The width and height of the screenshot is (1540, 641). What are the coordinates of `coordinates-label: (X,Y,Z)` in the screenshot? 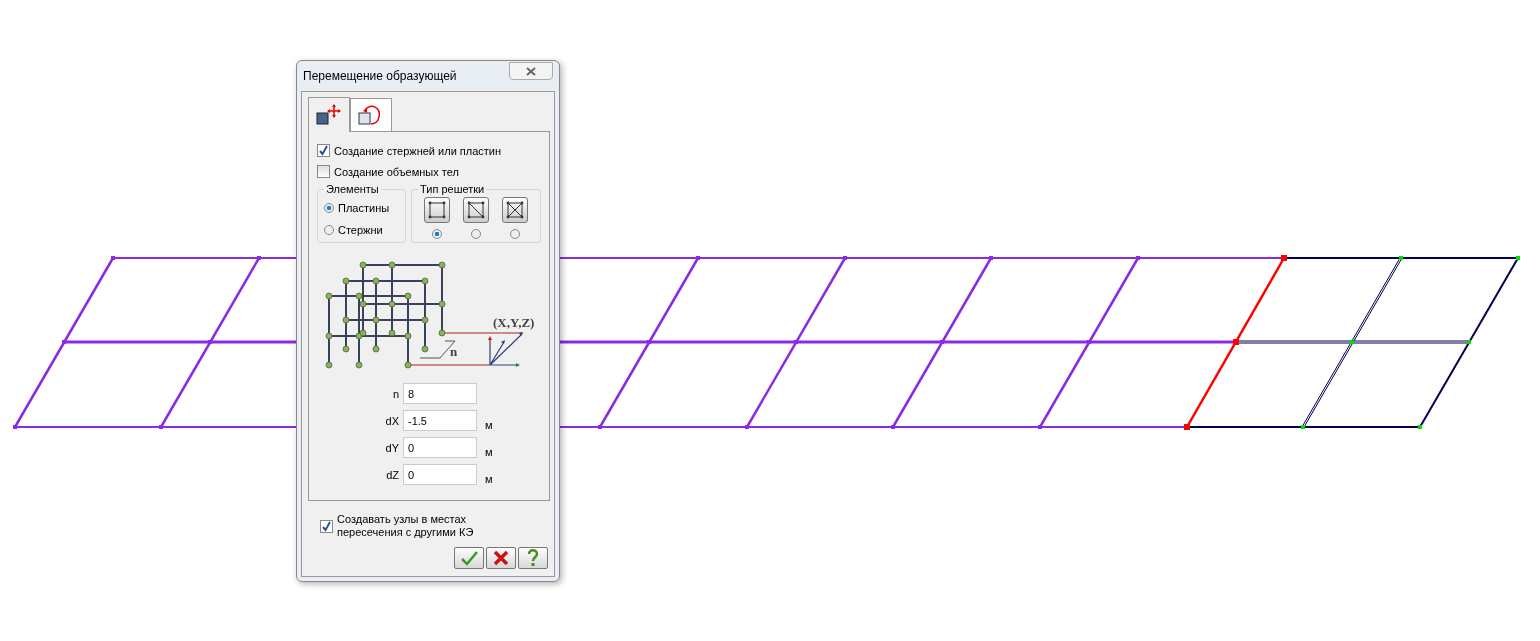 It's located at (514, 322).